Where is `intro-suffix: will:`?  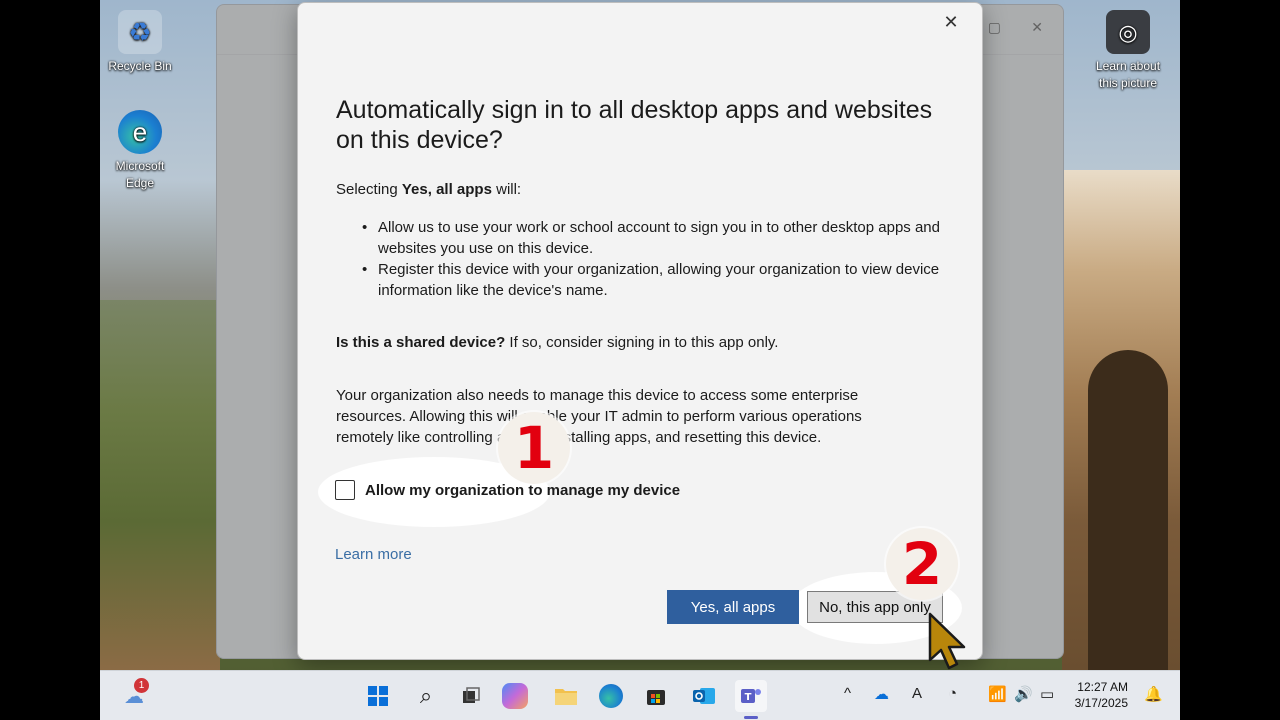 intro-suffix: will: is located at coordinates (506, 189).